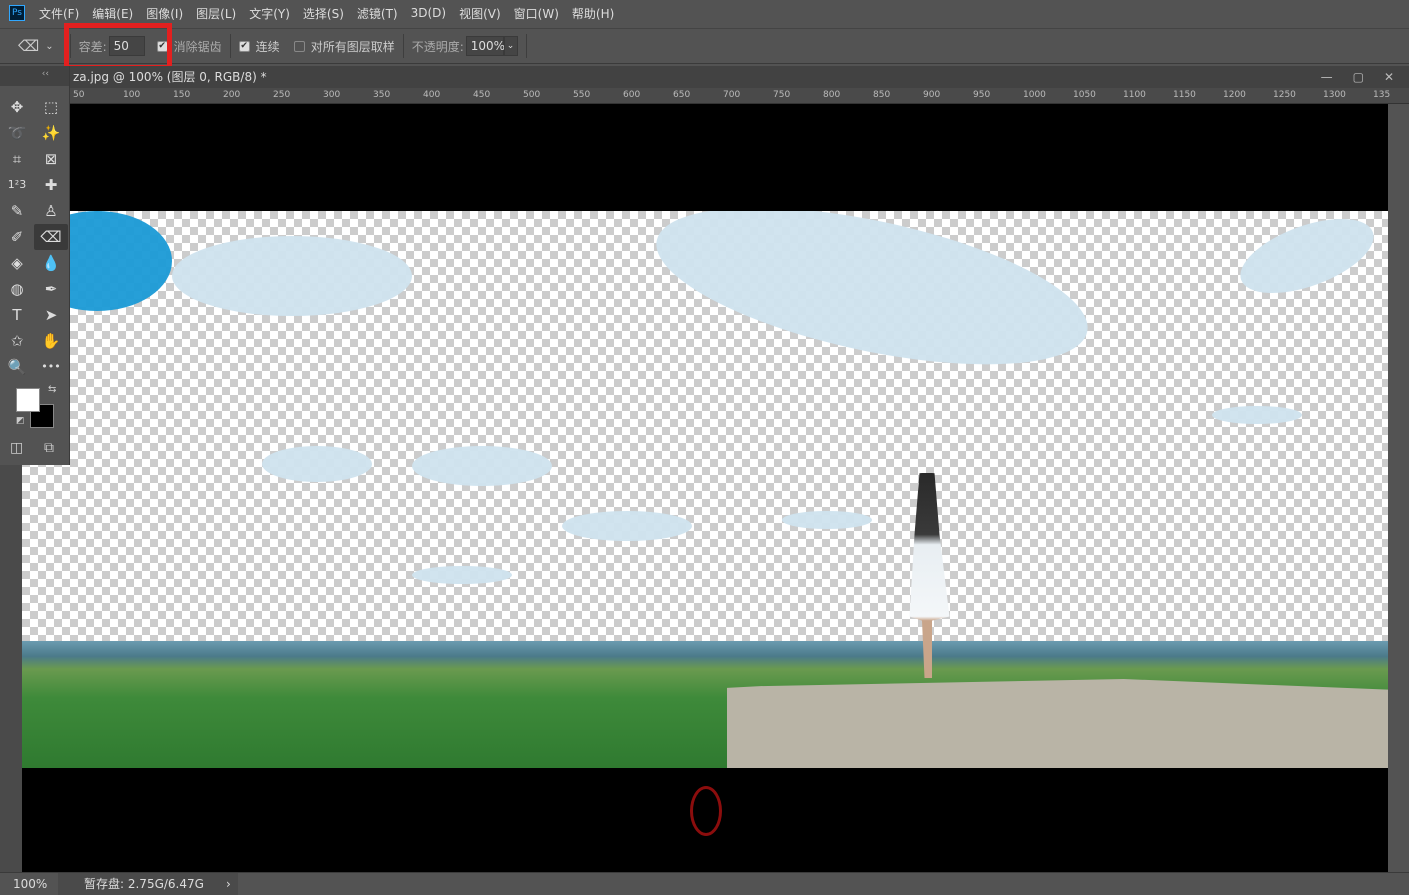 The image size is (1409, 895). What do you see at coordinates (49, 448) in the screenshot?
I see `screen-mode-icon: ⧉` at bounding box center [49, 448].